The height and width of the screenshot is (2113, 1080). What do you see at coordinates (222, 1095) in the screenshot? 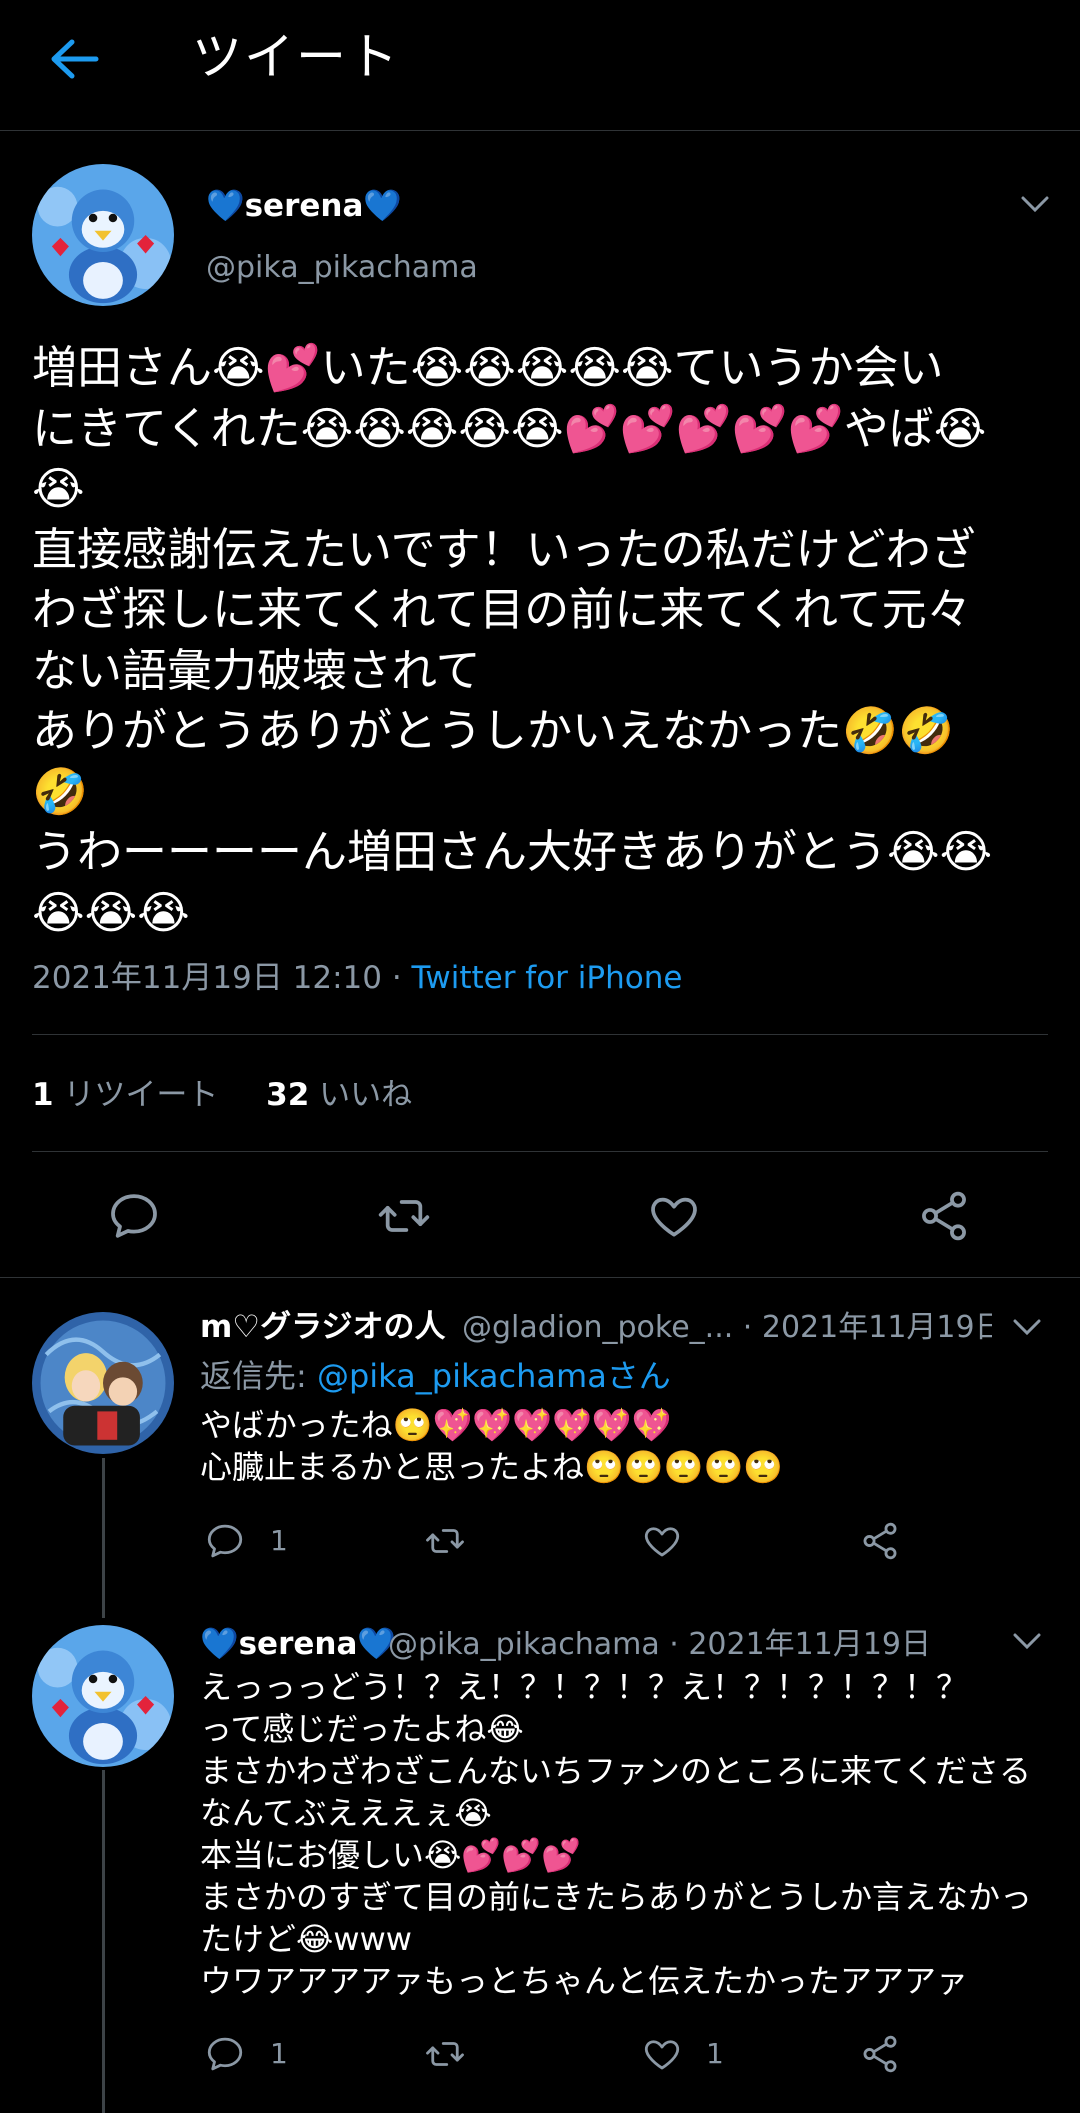
I see `tweet-stats: 1 リツイート 32 いいね` at bounding box center [222, 1095].